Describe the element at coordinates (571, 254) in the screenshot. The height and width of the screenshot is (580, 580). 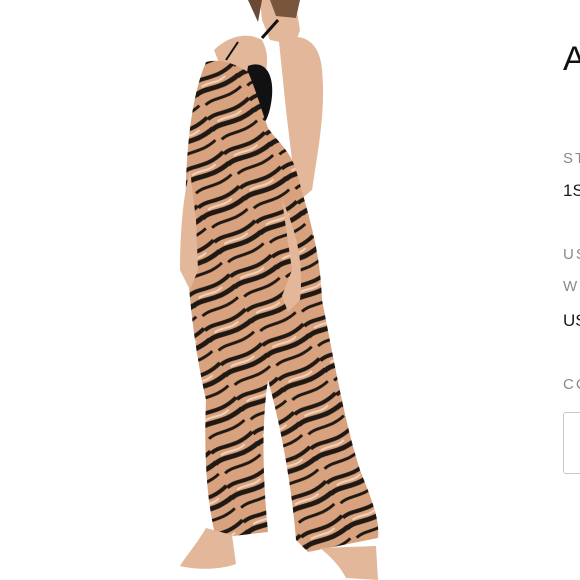
I see `us-label: US` at that location.